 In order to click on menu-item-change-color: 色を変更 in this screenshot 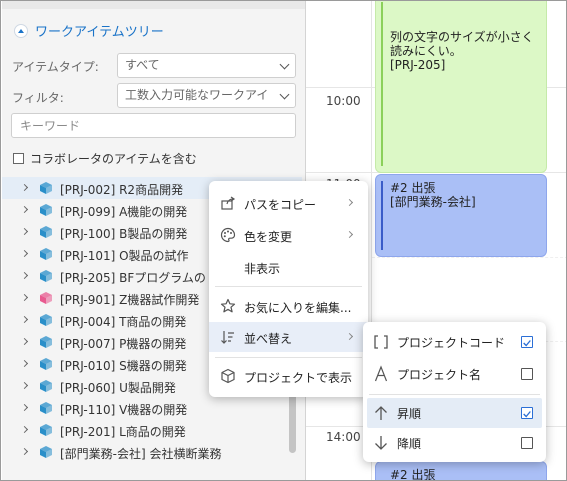, I will do `click(288, 235)`.